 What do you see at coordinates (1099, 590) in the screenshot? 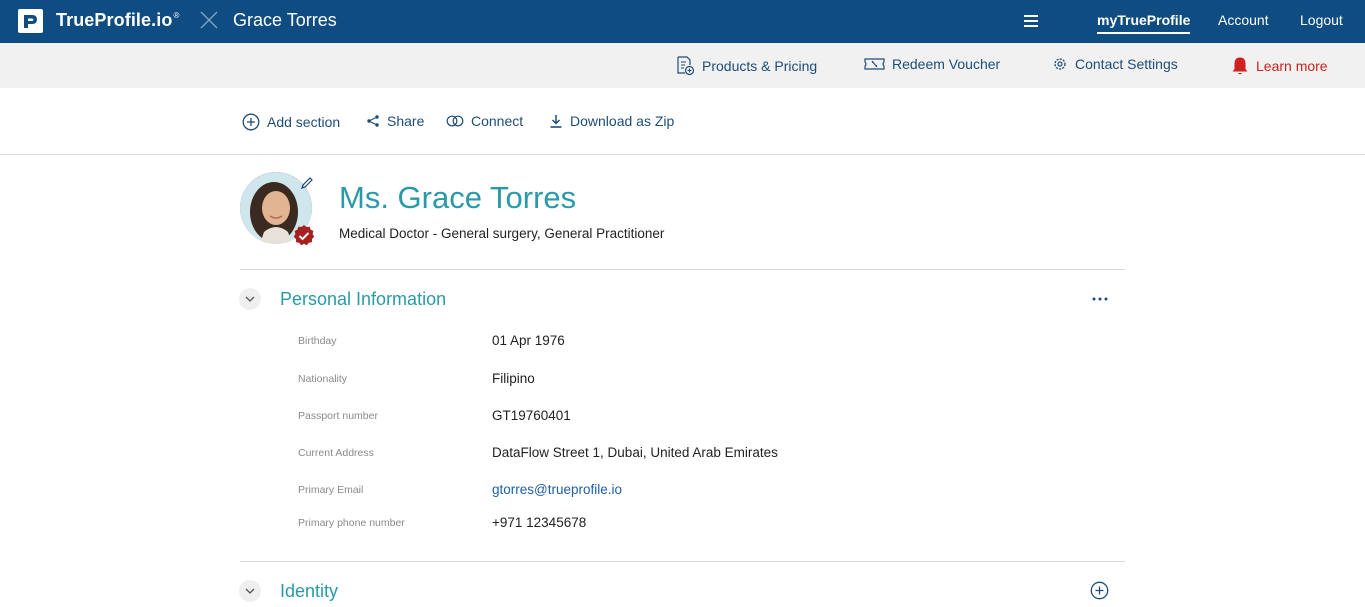
I see `add-identity-icon` at bounding box center [1099, 590].